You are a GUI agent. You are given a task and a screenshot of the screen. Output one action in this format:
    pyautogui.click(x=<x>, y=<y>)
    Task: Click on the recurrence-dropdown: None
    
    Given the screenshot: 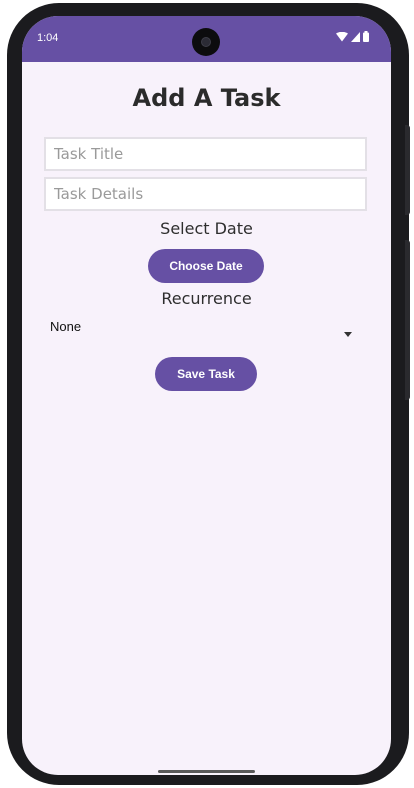 What is the action you would take?
    pyautogui.click(x=203, y=333)
    